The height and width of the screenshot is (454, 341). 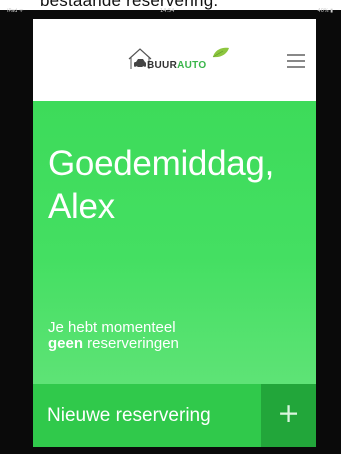 I want to click on greeting-name: Alex, so click(x=81, y=206).